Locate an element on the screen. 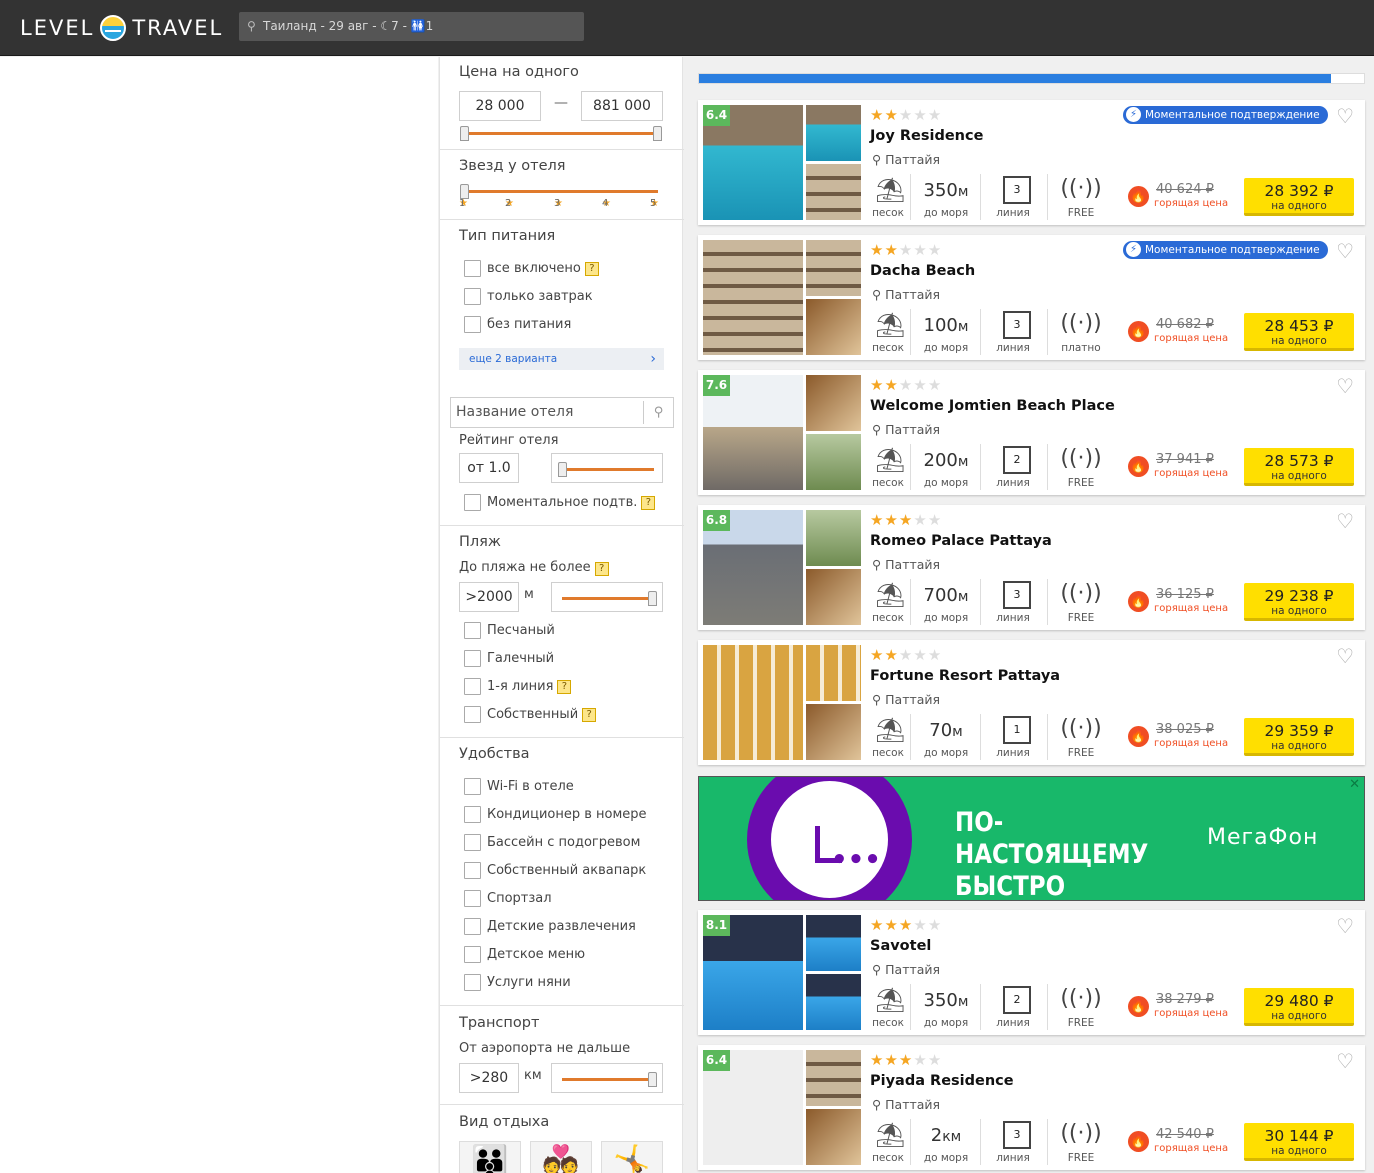 The height and width of the screenshot is (1173, 1374). hotel-name-input: Название отеля ⚲ is located at coordinates (562, 412).